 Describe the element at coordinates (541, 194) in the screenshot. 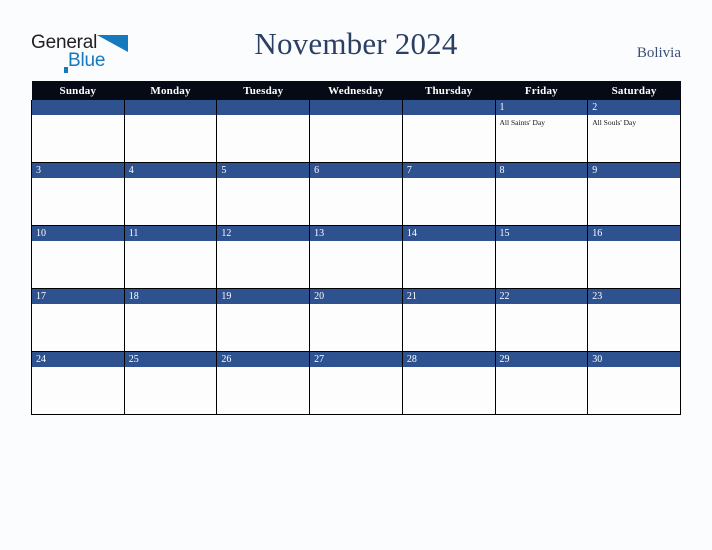

I see `calendar-day-cell: 8` at that location.